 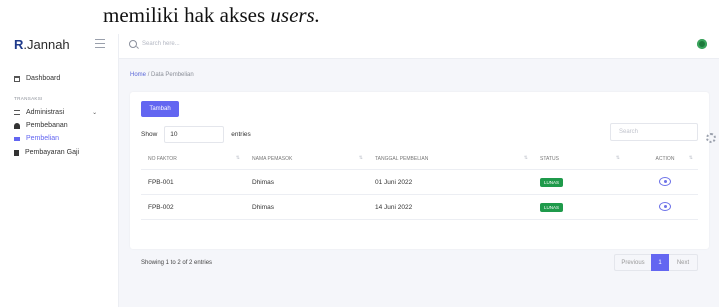 I want to click on page-length-control: Show 10 entries, so click(x=196, y=134).